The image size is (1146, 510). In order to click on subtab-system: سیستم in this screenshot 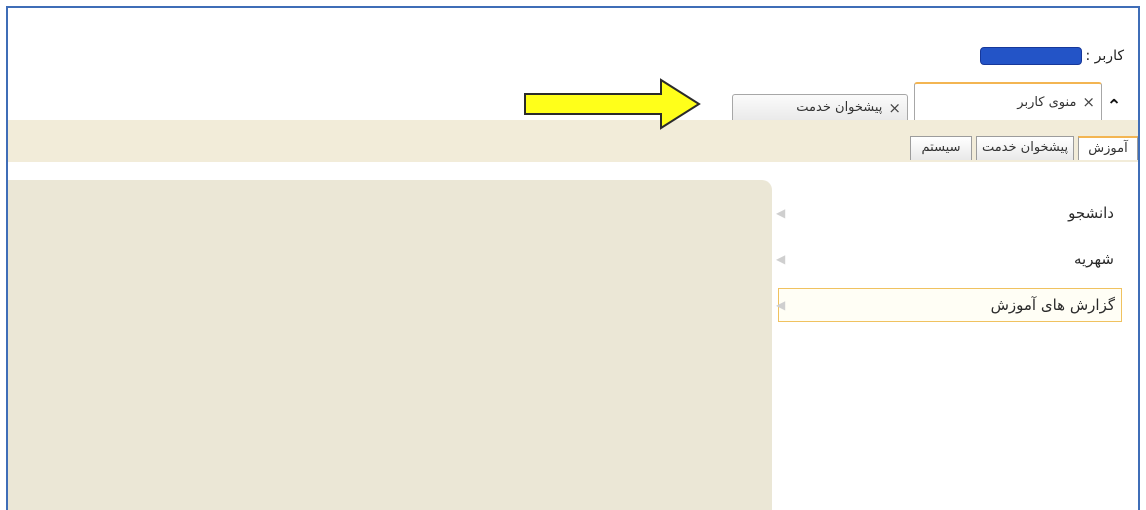, I will do `click(941, 148)`.